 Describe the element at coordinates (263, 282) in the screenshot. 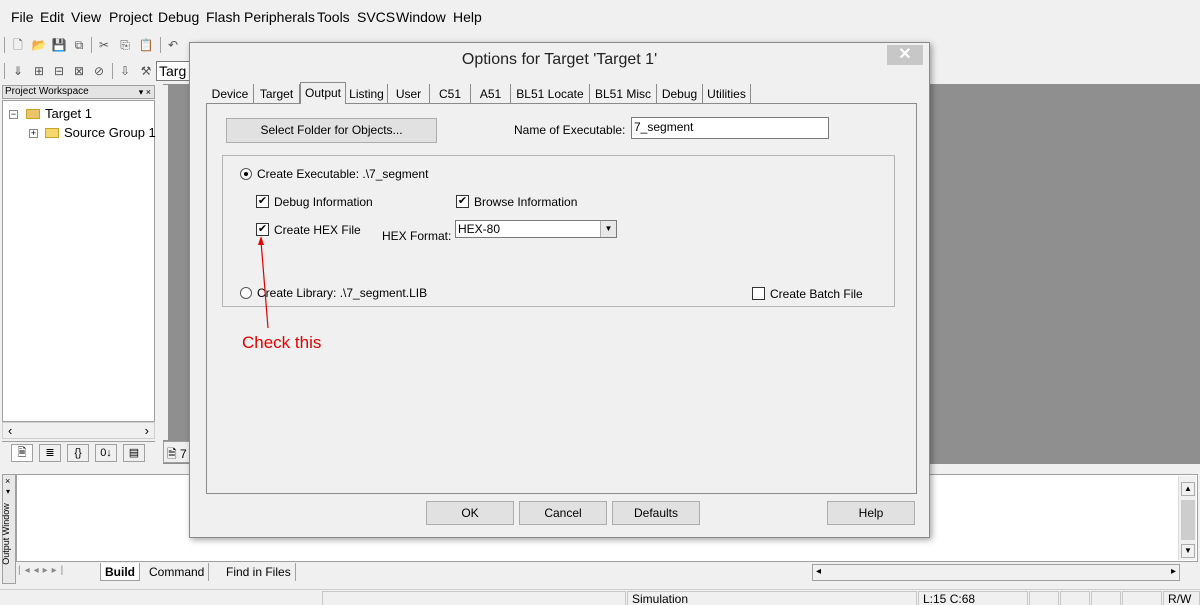

I see `annotation-arrow` at that location.